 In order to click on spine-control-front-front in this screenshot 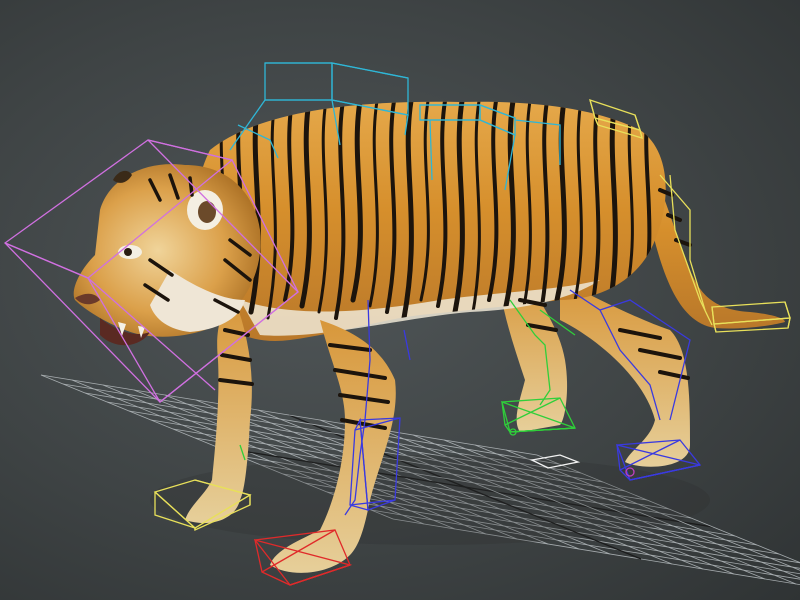, I will do `click(298, 81)`.